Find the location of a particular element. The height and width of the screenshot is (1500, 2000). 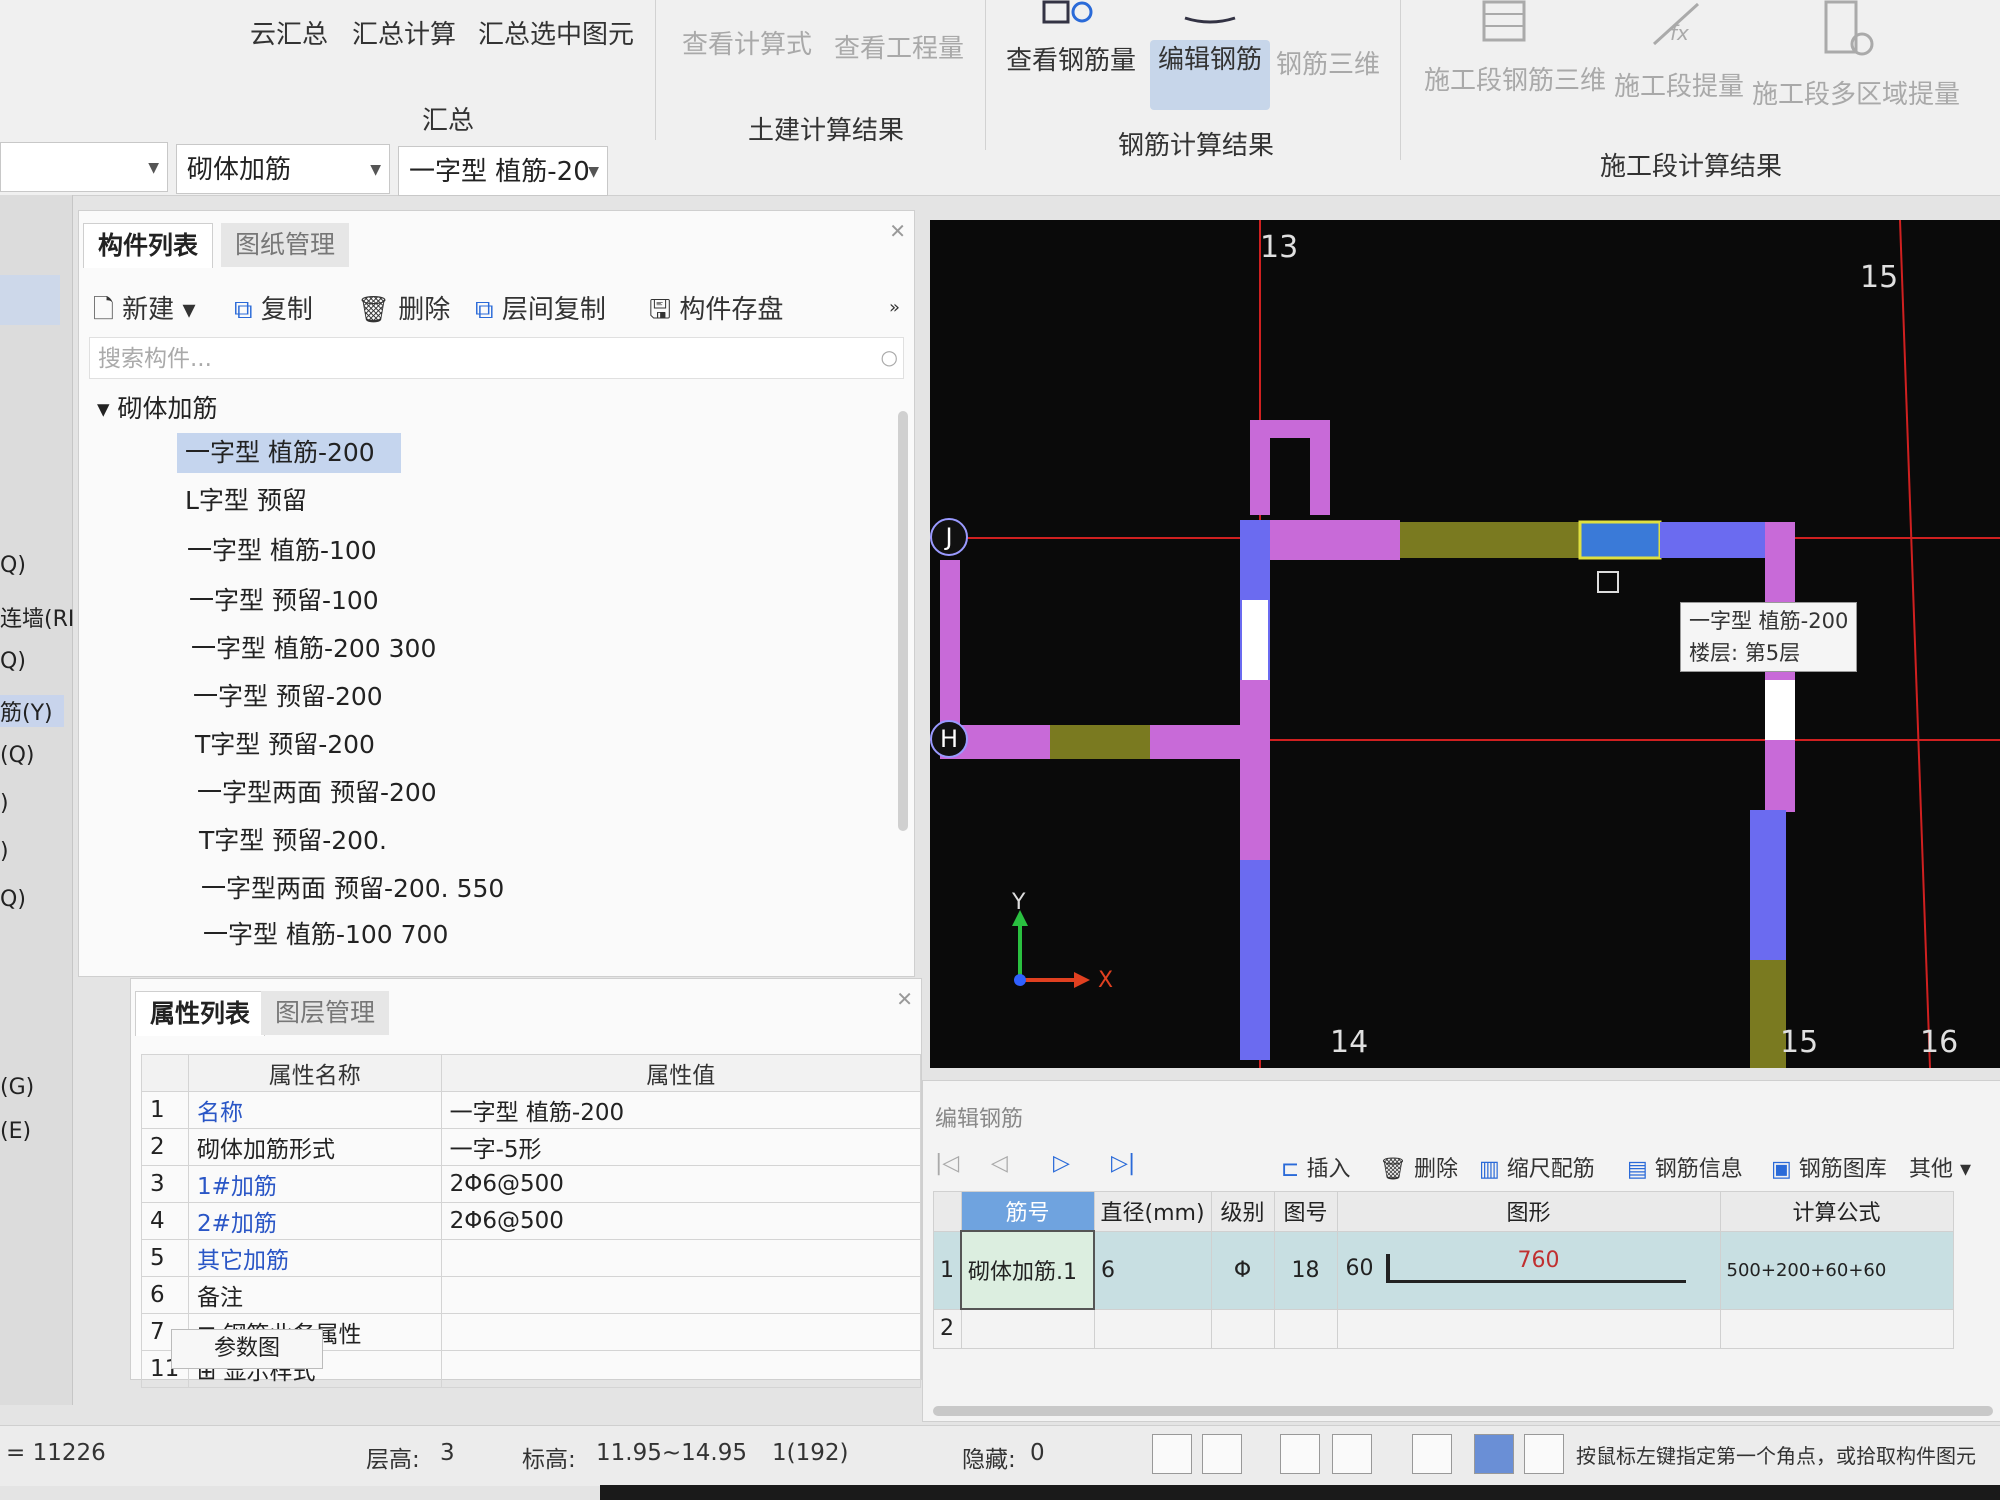

rebar-library-button: ▣ 钢筋图库 is located at coordinates (1829, 1167).